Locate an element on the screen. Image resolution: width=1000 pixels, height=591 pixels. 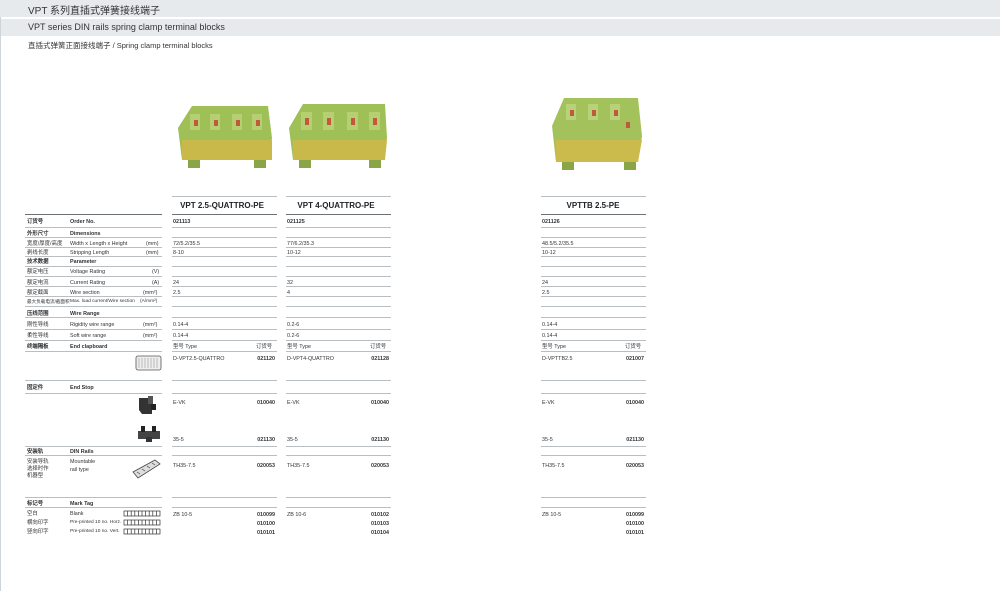
page-title-cn: VPT 系列直插式弹簧接线端子 is located at coordinates (94, 11).